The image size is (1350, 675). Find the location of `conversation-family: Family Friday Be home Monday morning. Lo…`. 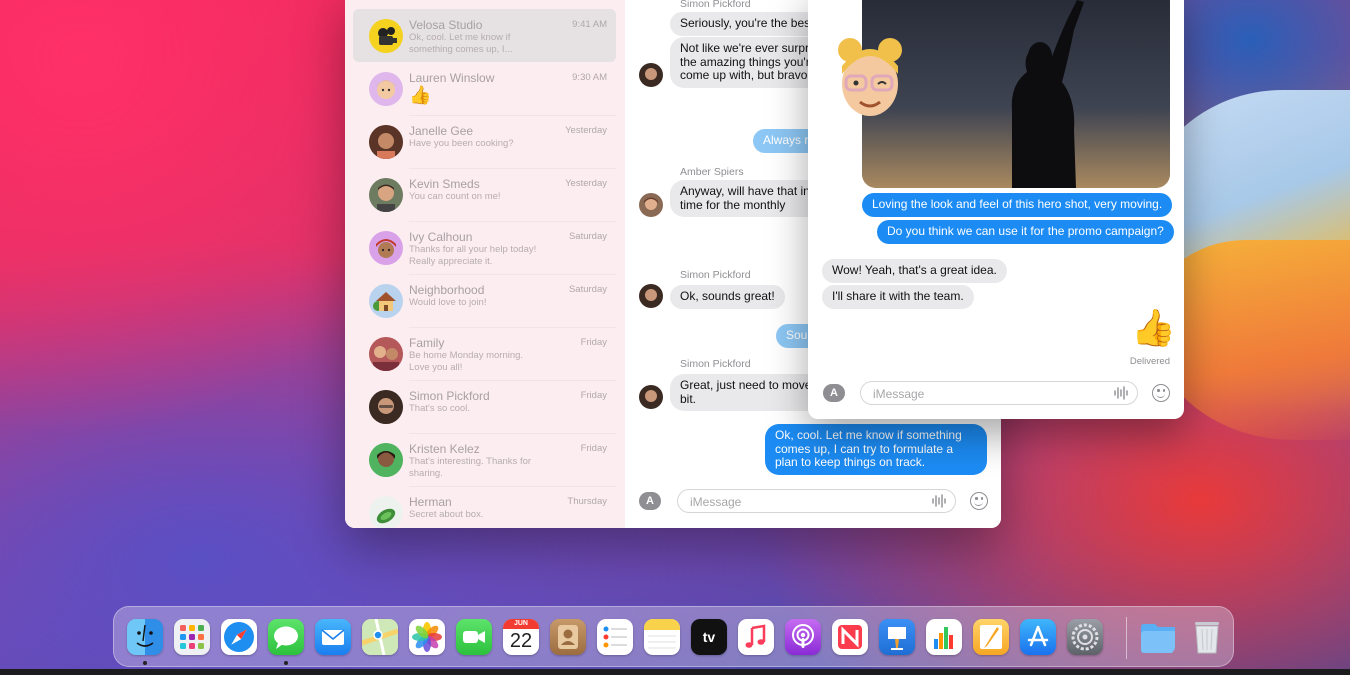

conversation-family: Family Friday Be home Monday morning. Lo… is located at coordinates (484, 354).